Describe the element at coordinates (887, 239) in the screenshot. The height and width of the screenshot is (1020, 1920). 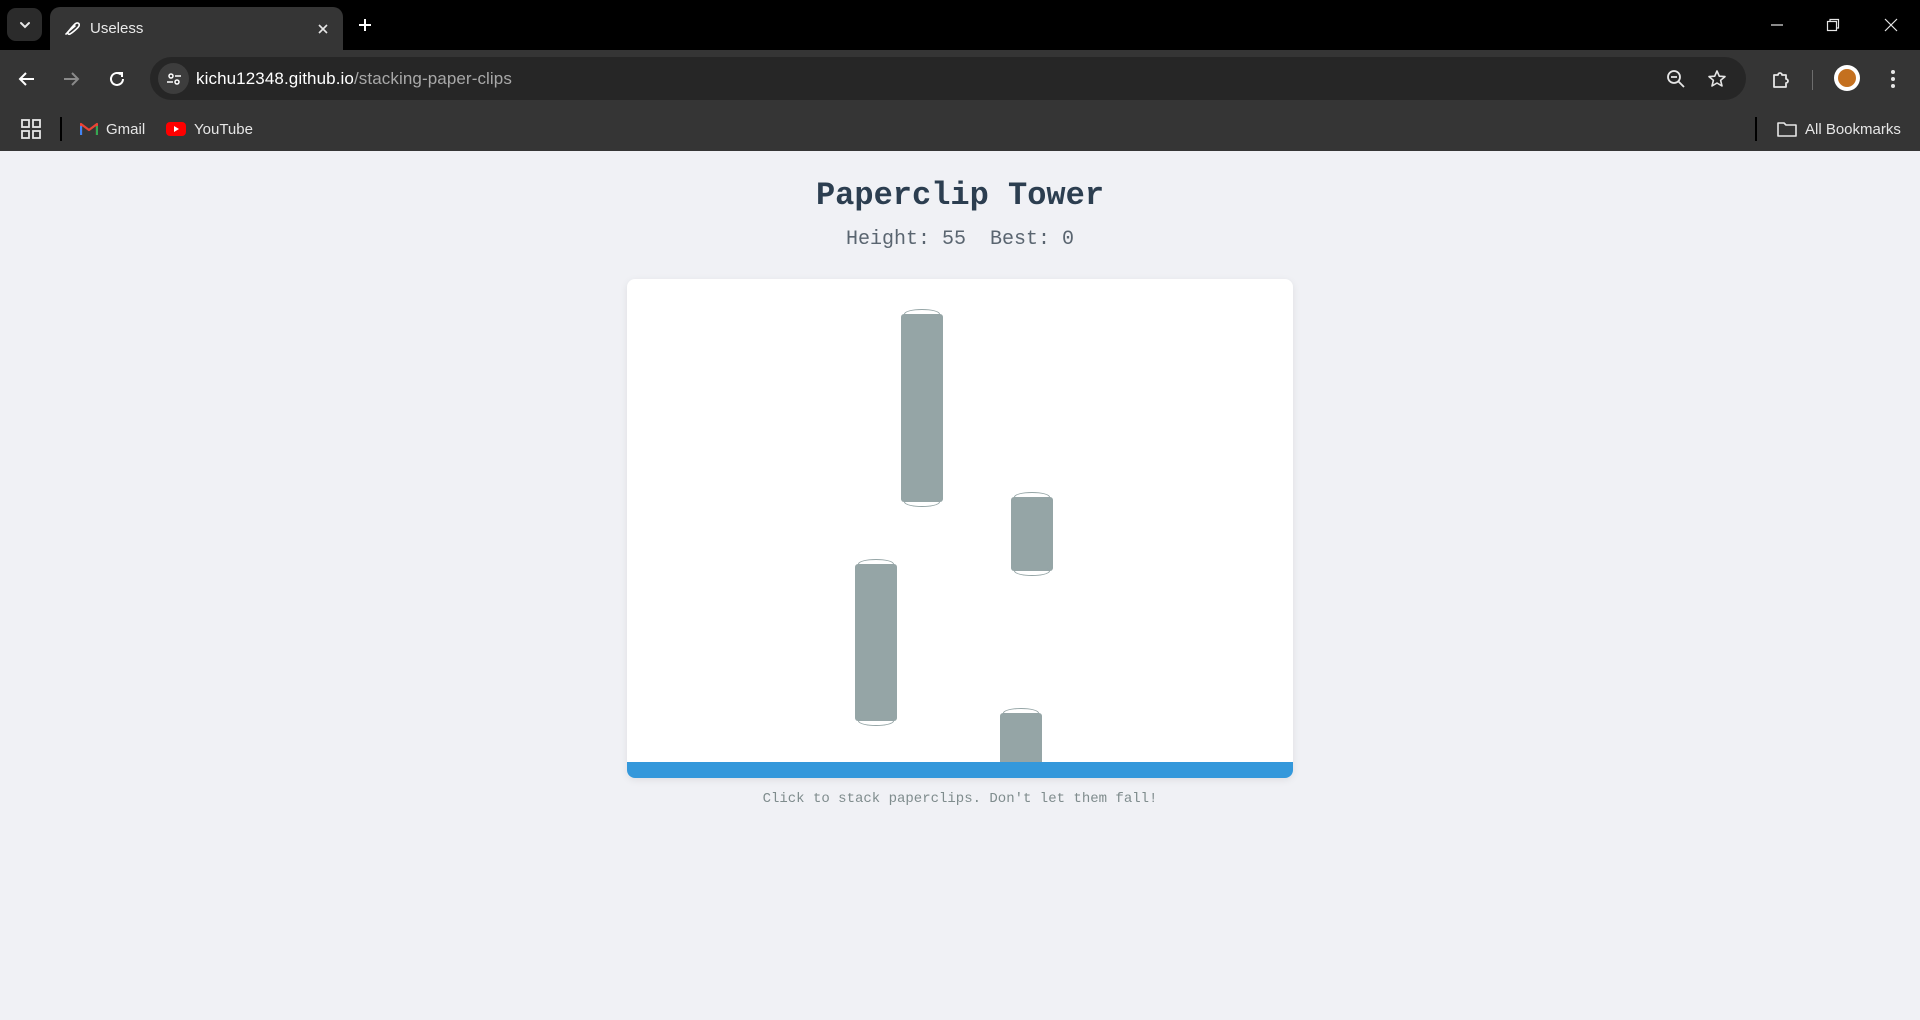
I see `height-label: Height:` at that location.